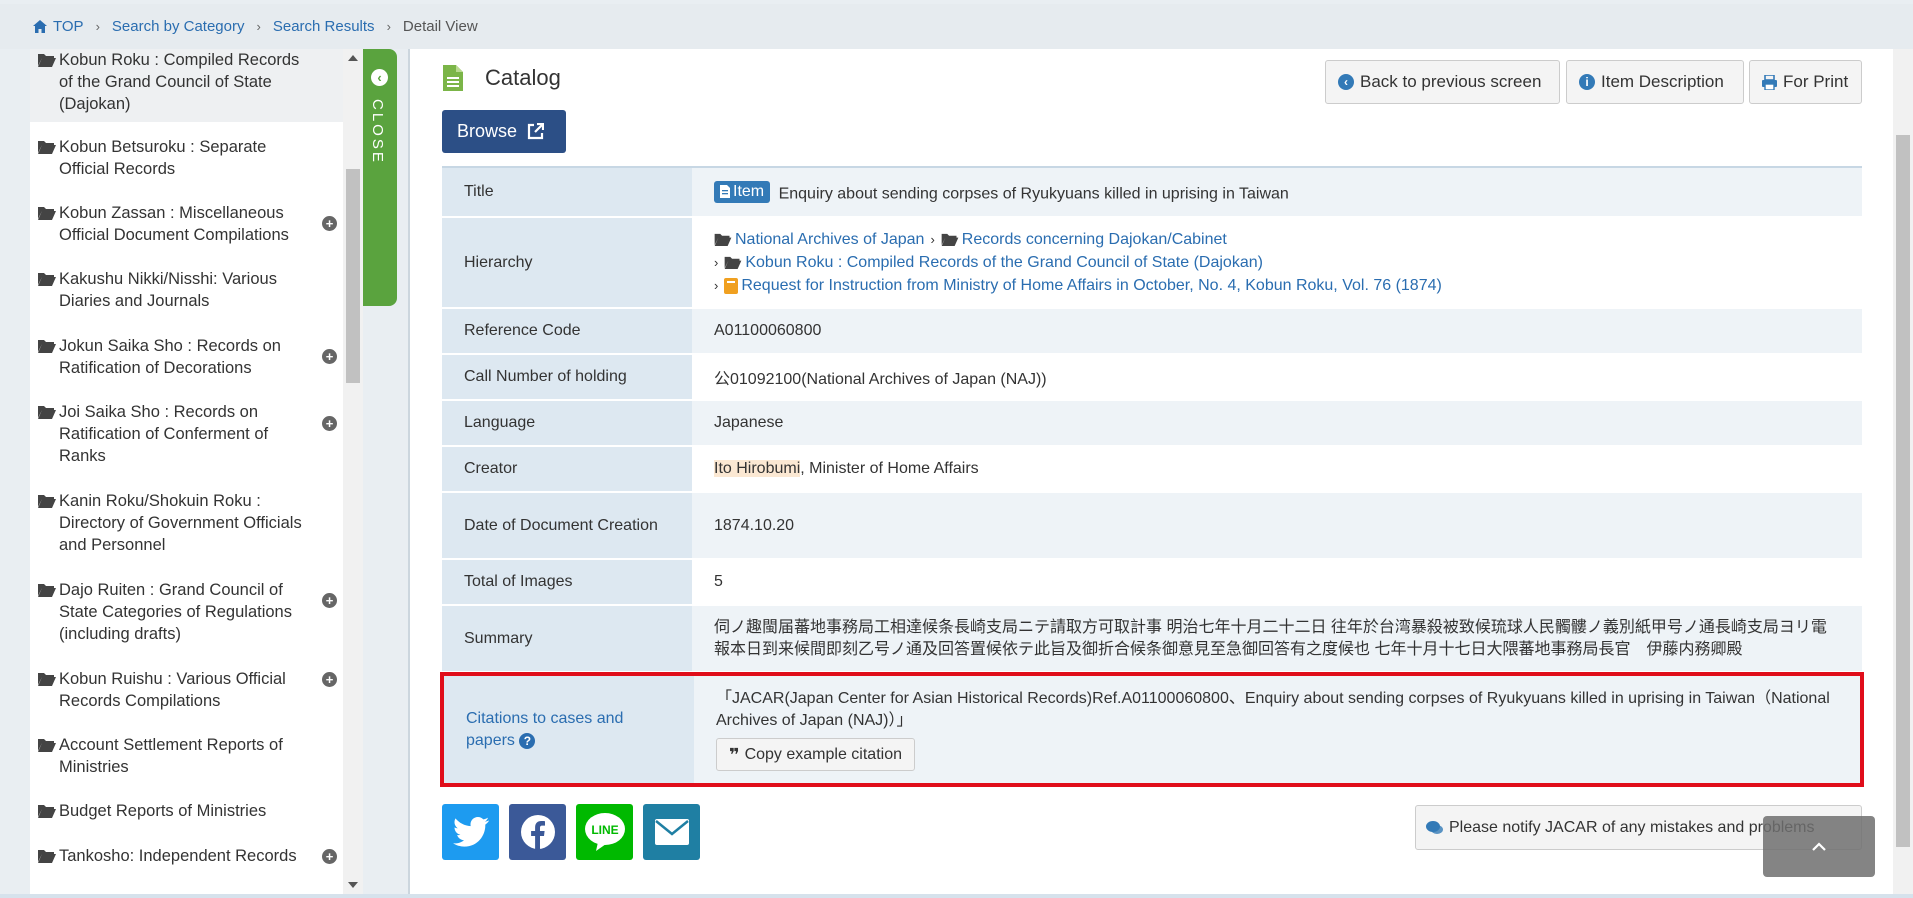  I want to click on sidebar-item: Account Settlement Reports of Ministries, so click(186, 756).